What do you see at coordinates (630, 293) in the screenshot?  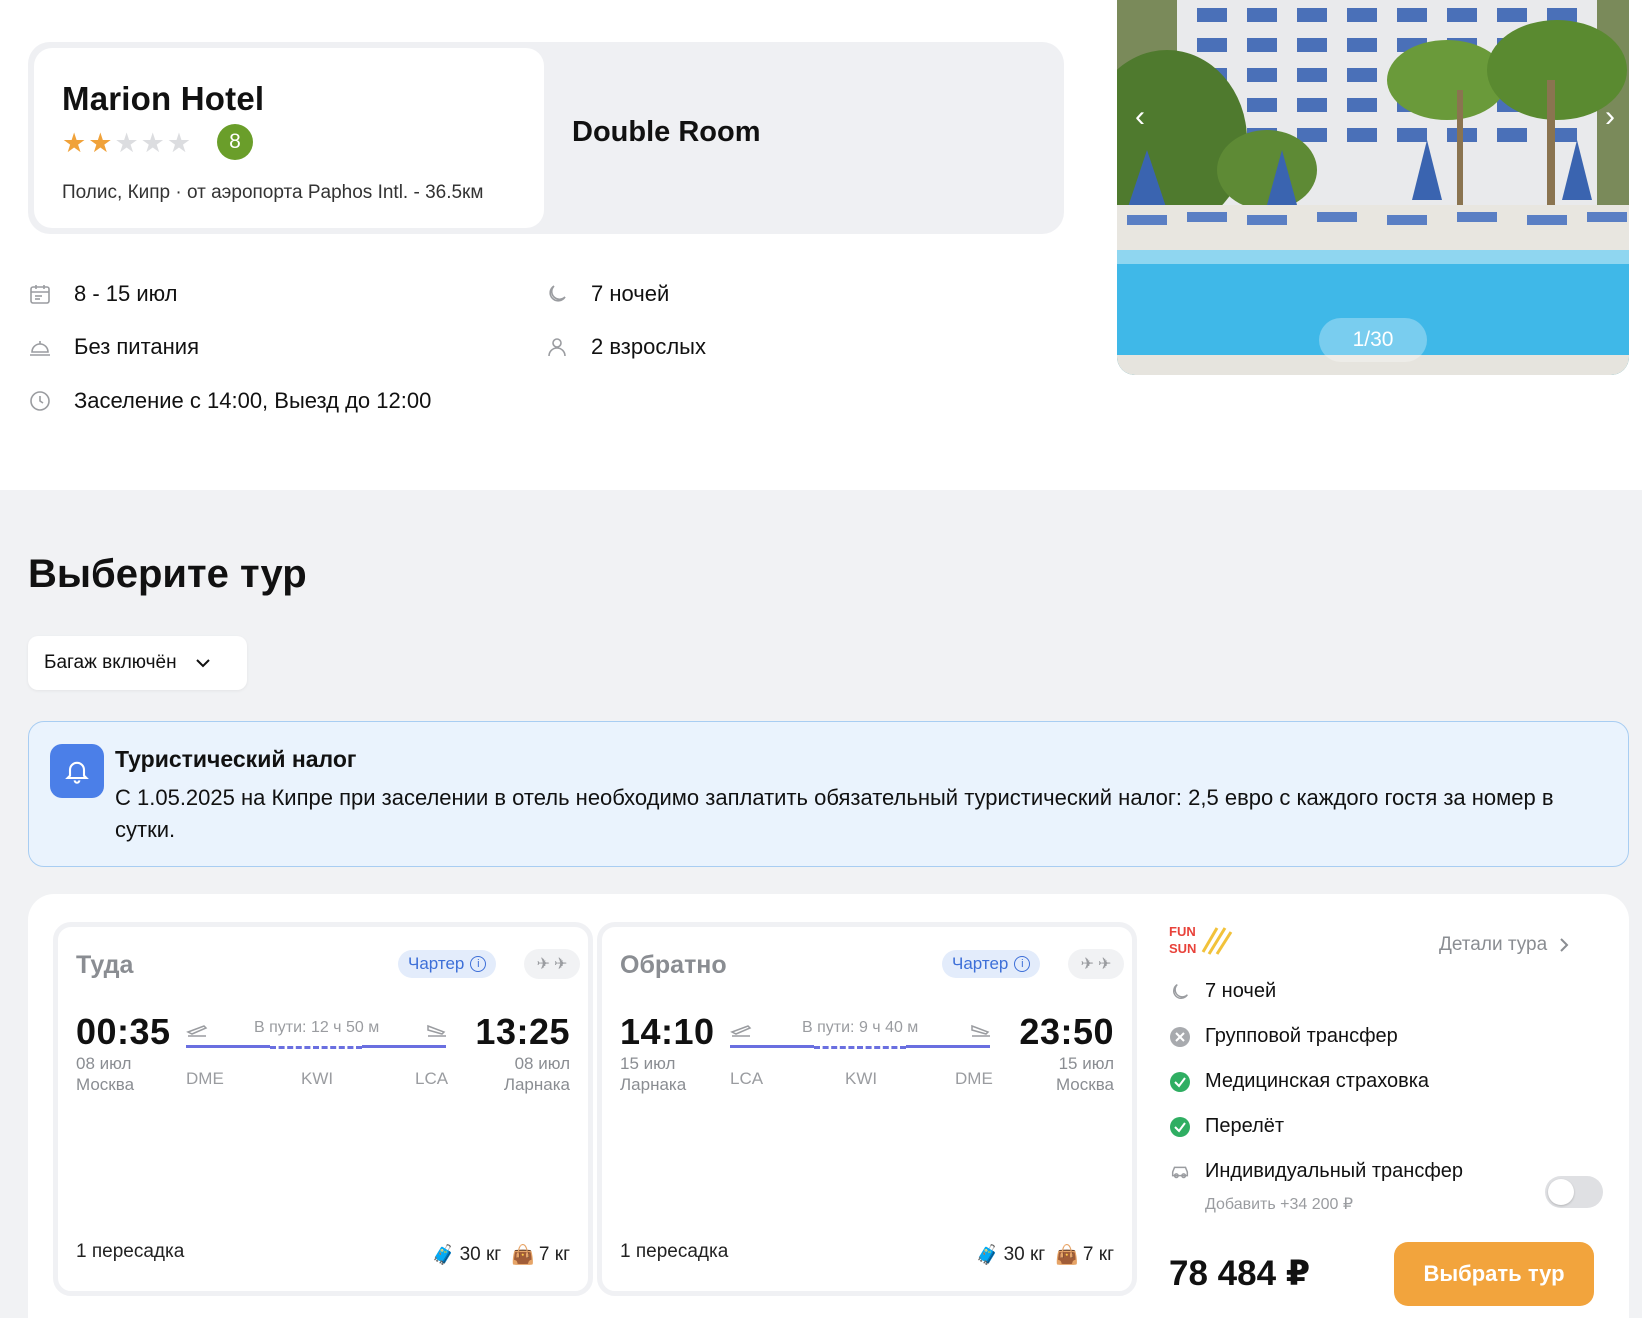 I see `nights-text: 7 ночей` at bounding box center [630, 293].